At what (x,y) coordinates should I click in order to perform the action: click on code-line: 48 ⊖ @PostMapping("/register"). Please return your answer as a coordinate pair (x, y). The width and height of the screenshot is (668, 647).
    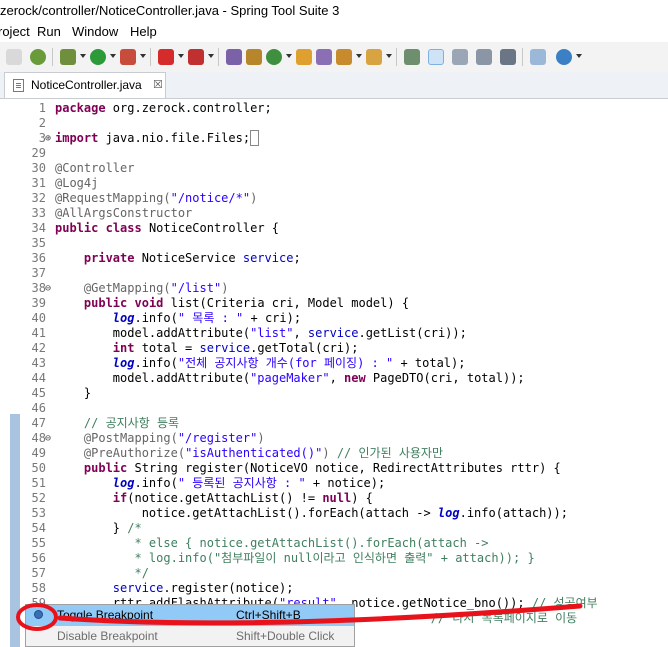
    Looking at the image, I should click on (334, 438).